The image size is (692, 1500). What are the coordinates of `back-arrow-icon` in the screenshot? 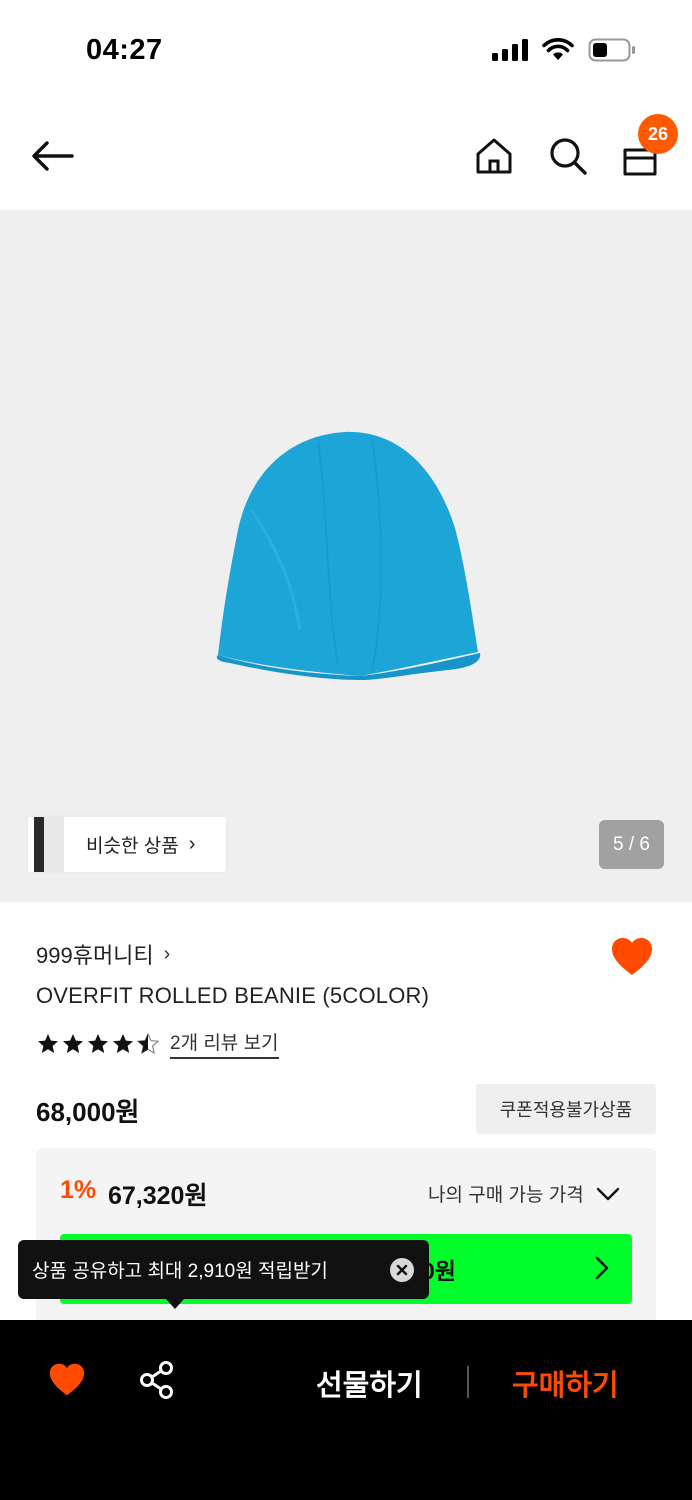 It's located at (53, 156).